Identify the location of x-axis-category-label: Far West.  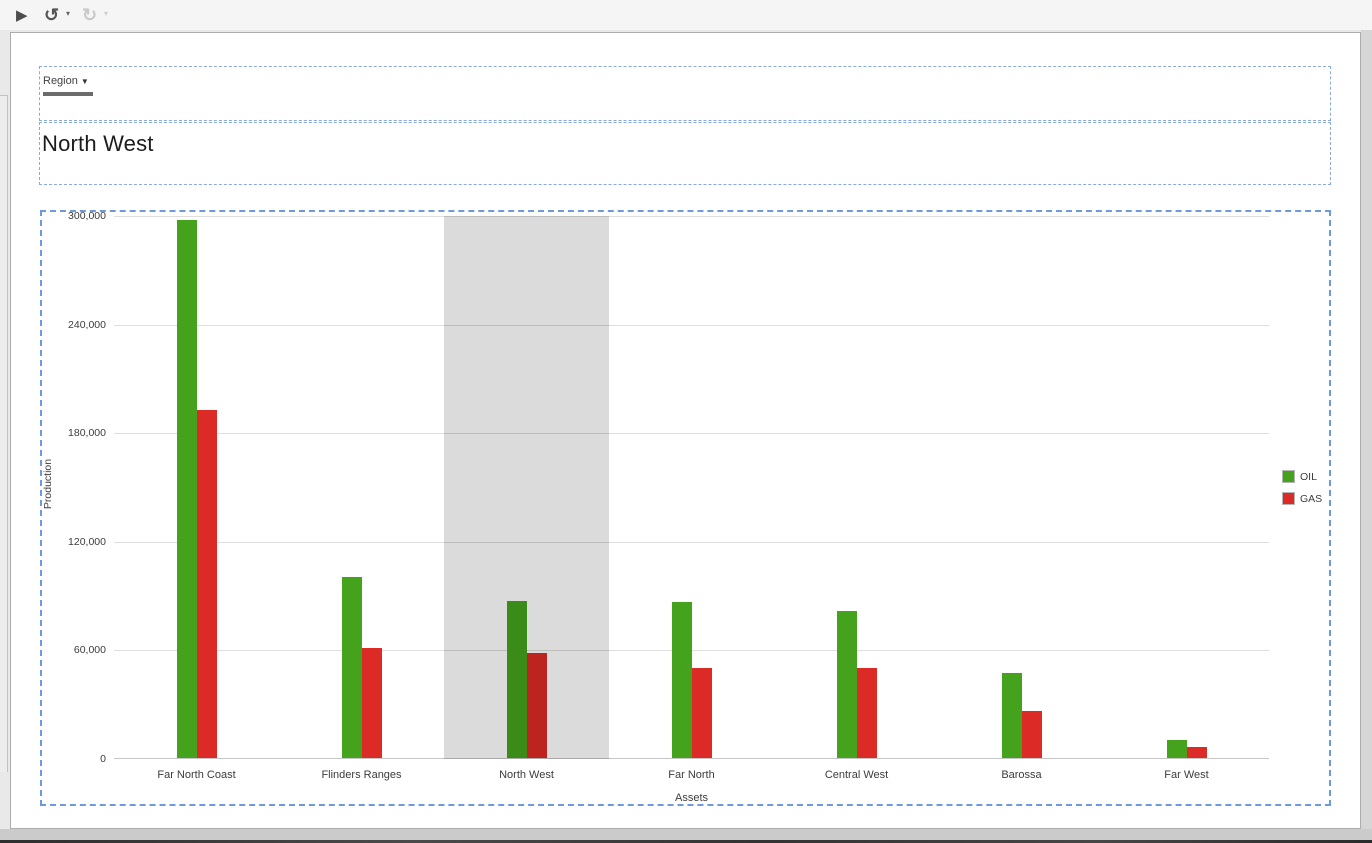
(1186, 775).